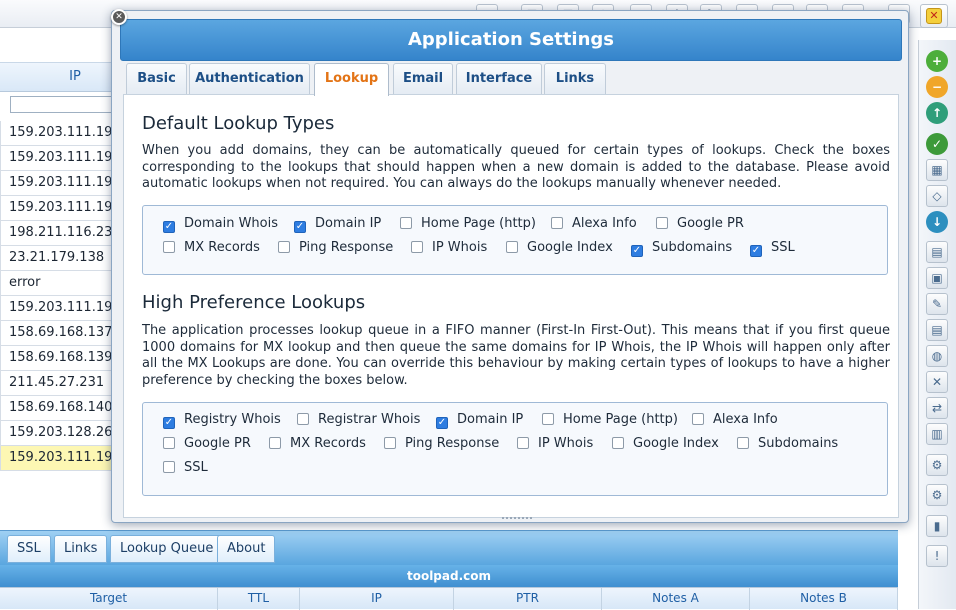  What do you see at coordinates (60, 358) in the screenshot?
I see `table-row: 158.69.168.139` at bounding box center [60, 358].